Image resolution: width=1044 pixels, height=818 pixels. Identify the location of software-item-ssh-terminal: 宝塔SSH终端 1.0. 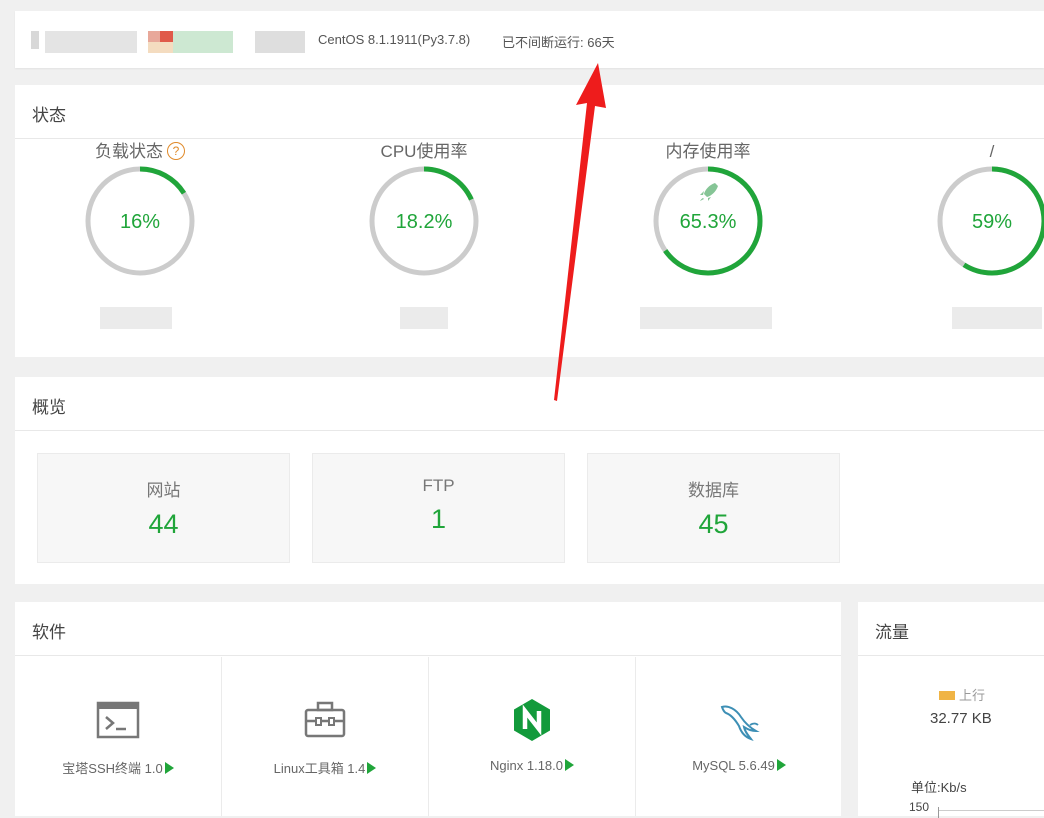
(118, 736).